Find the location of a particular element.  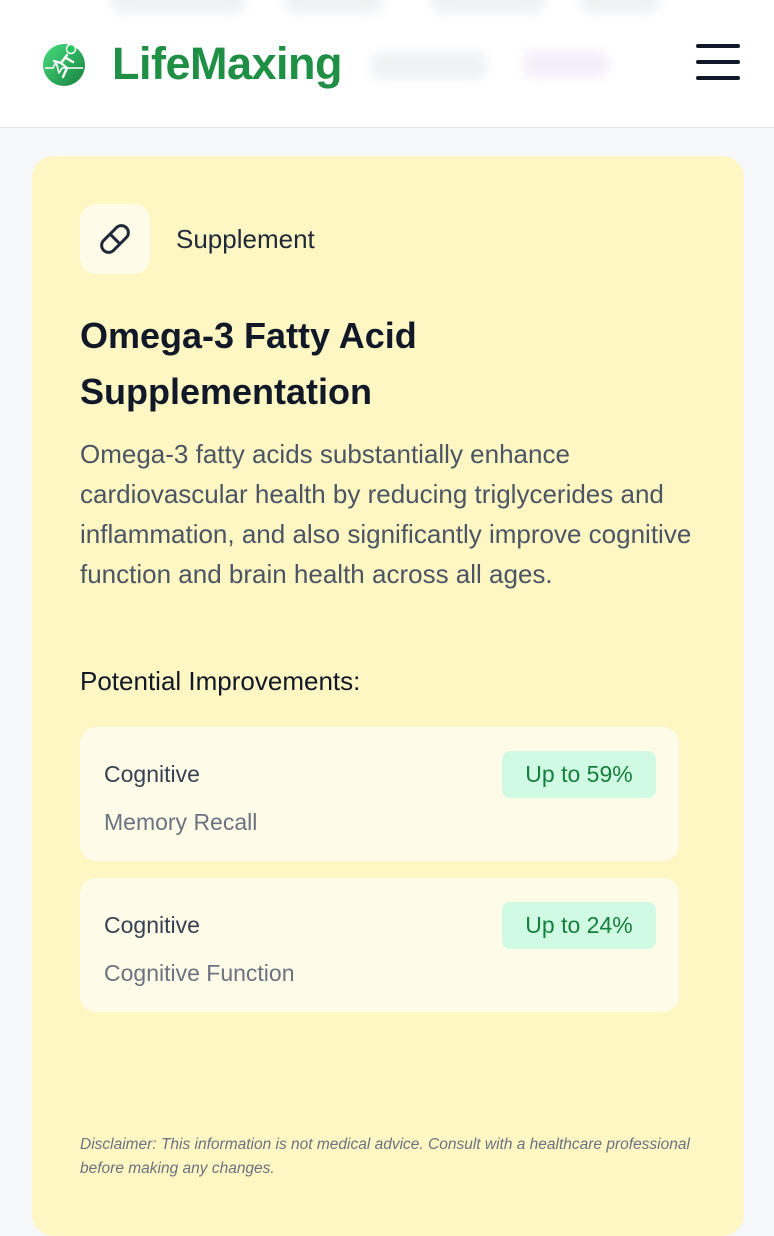

app-header: LifeMaxing is located at coordinates (387, 64).